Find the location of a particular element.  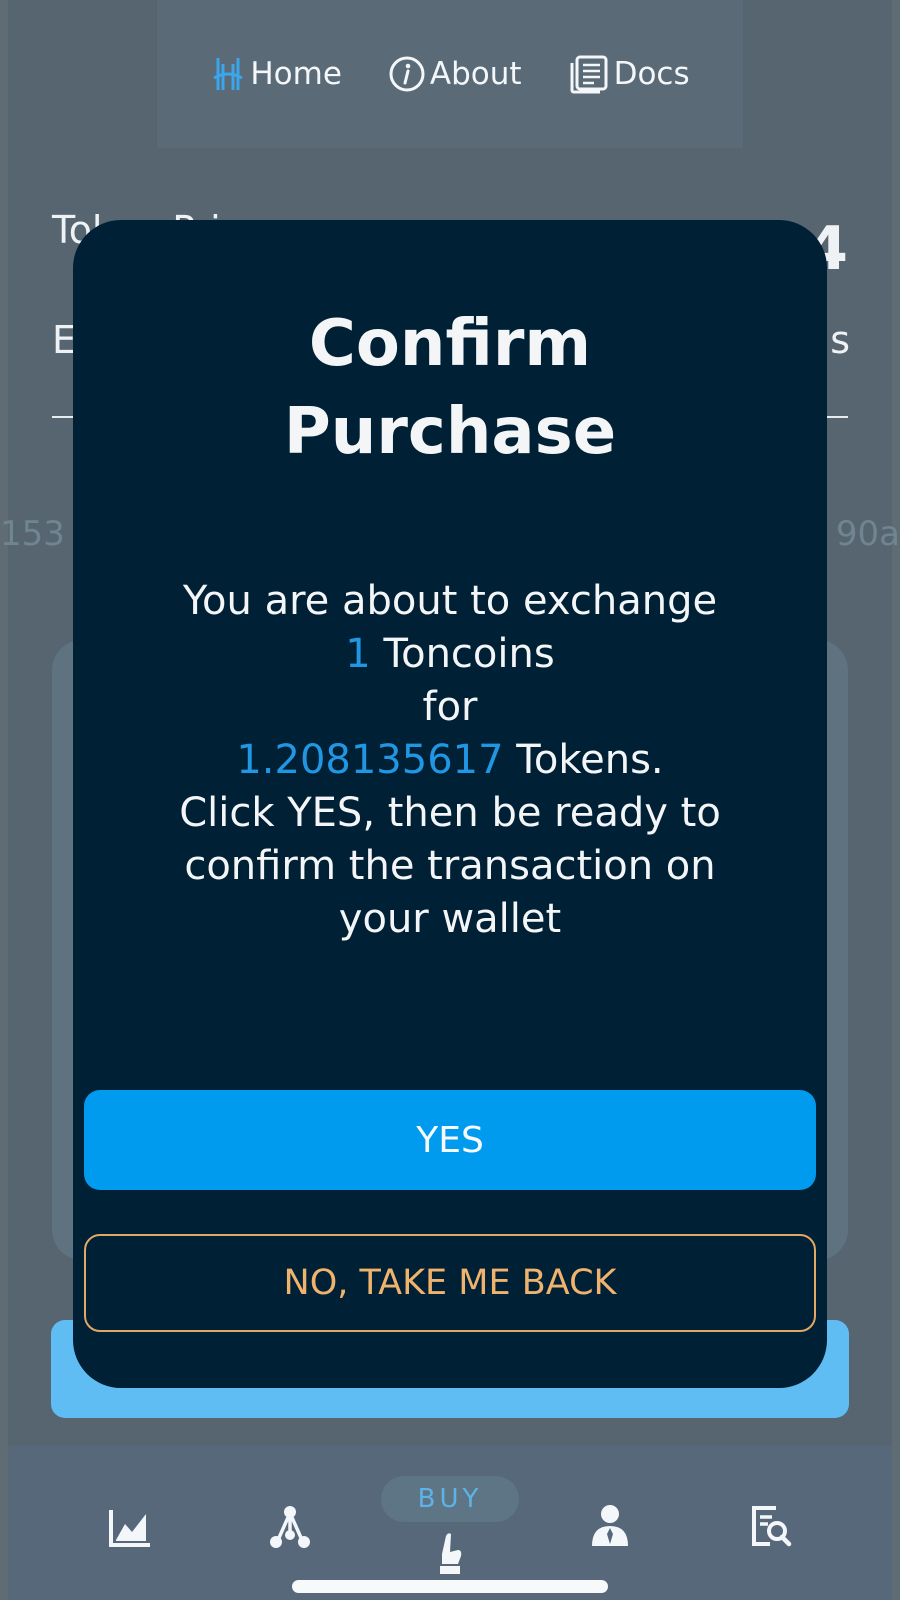

modal-title-line1: Confirm is located at coordinates (450, 344).